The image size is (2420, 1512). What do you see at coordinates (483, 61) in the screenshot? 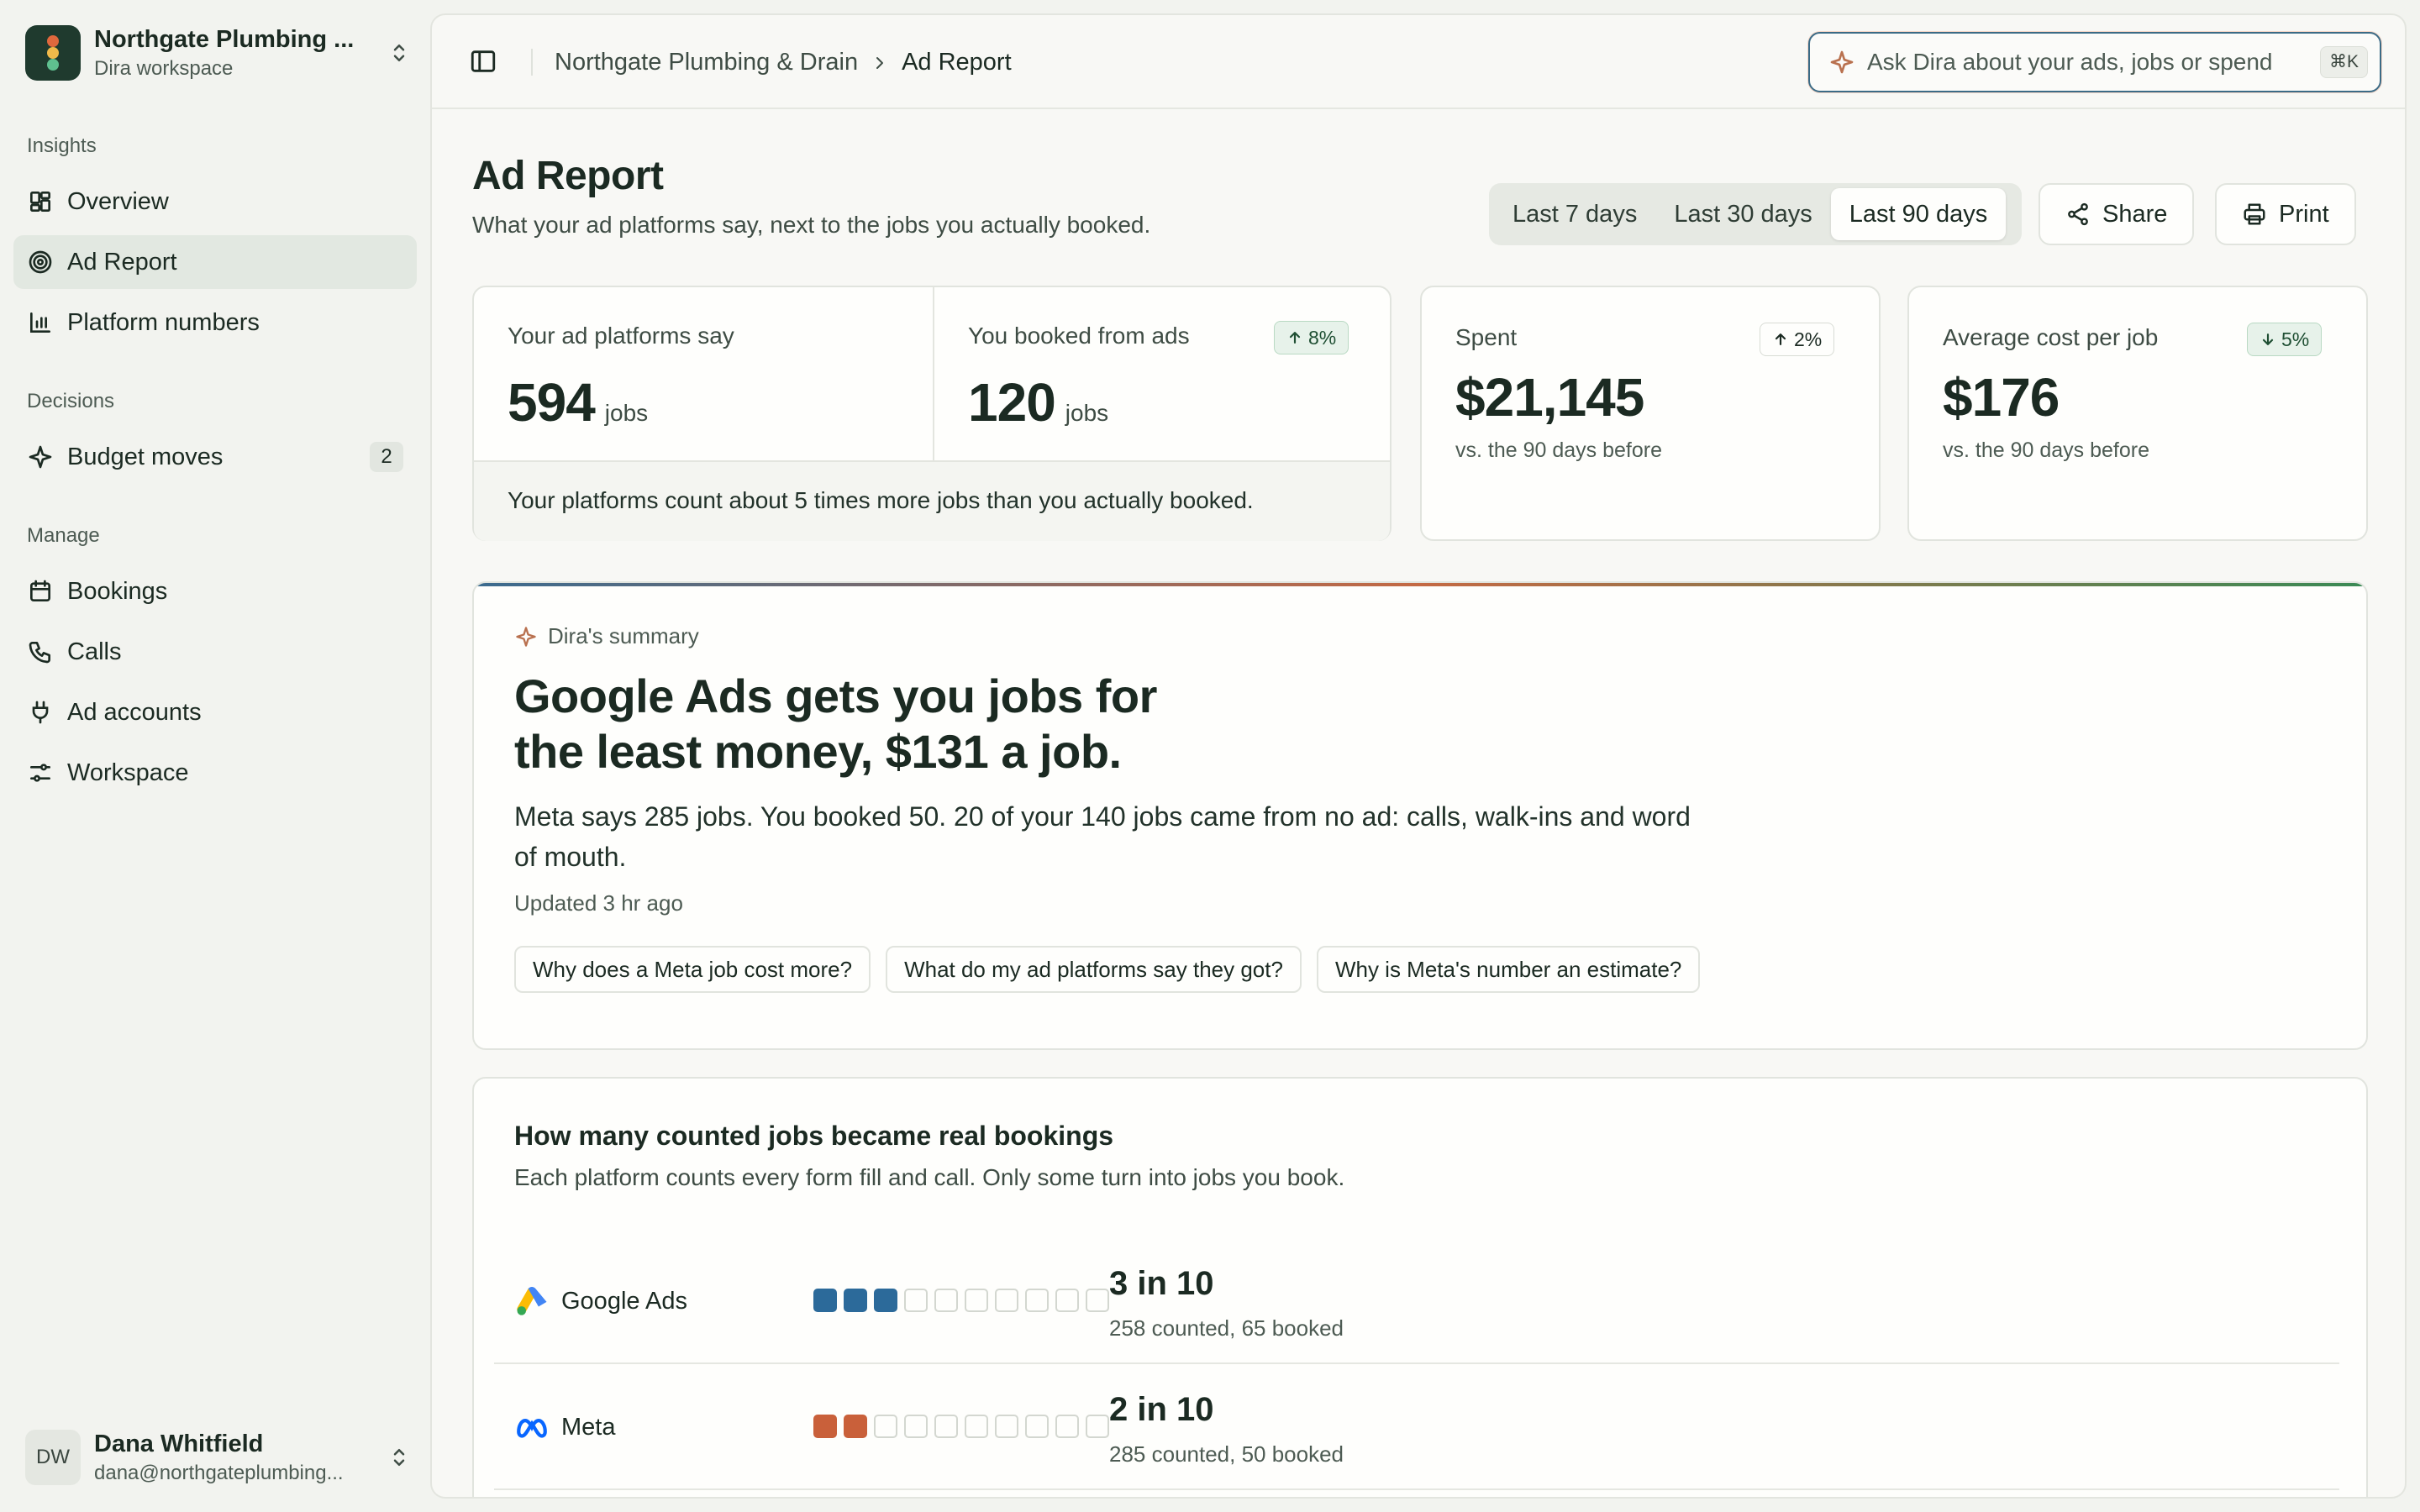
I see `sidebar-toggle-icon` at bounding box center [483, 61].